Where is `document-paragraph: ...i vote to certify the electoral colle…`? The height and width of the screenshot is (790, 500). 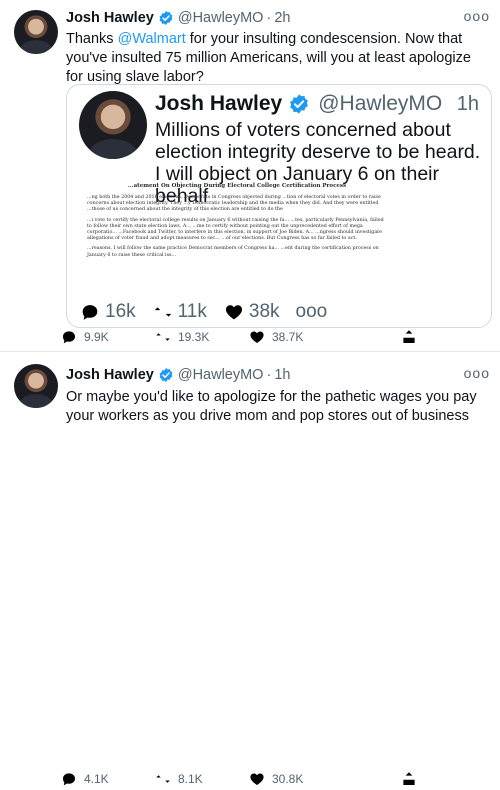 document-paragraph: ...i vote to certify the electoral colle… is located at coordinates (235, 229).